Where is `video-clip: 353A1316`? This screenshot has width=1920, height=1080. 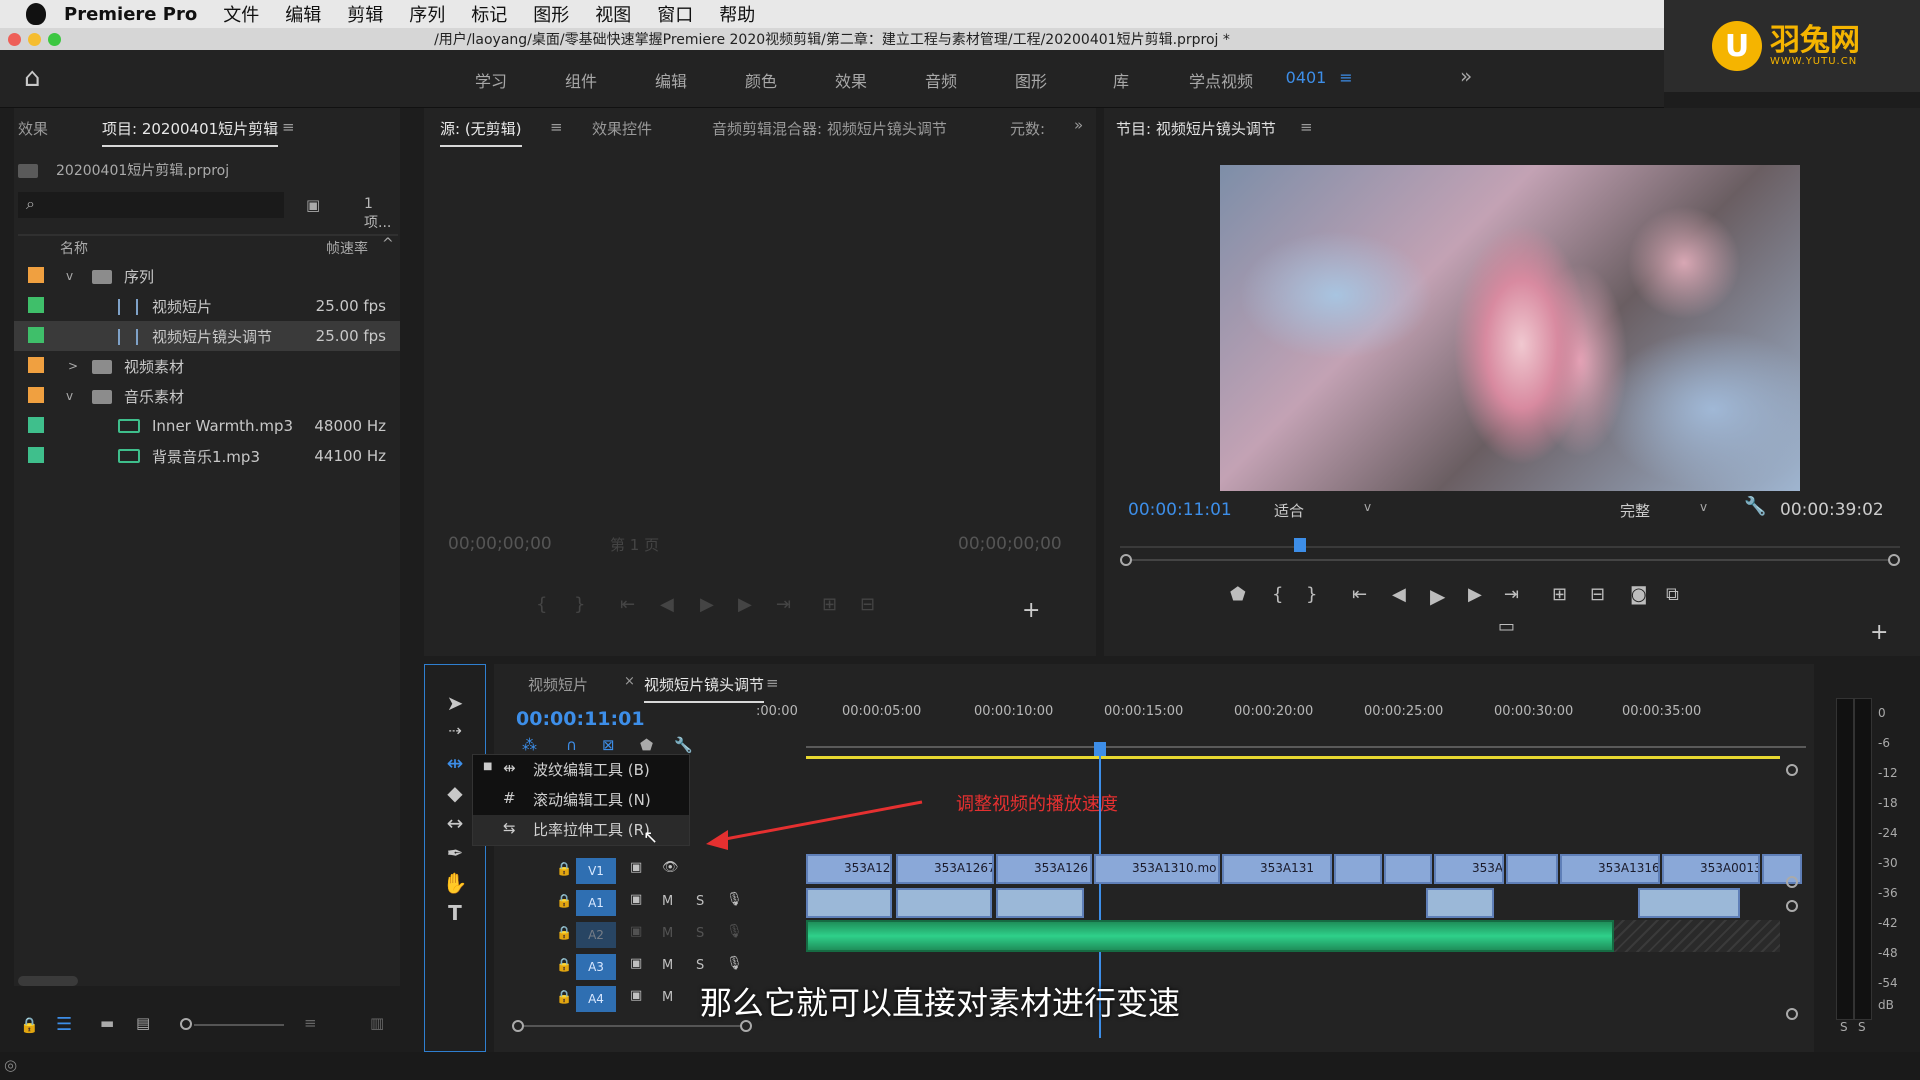
video-clip: 353A1316 is located at coordinates (1610, 869).